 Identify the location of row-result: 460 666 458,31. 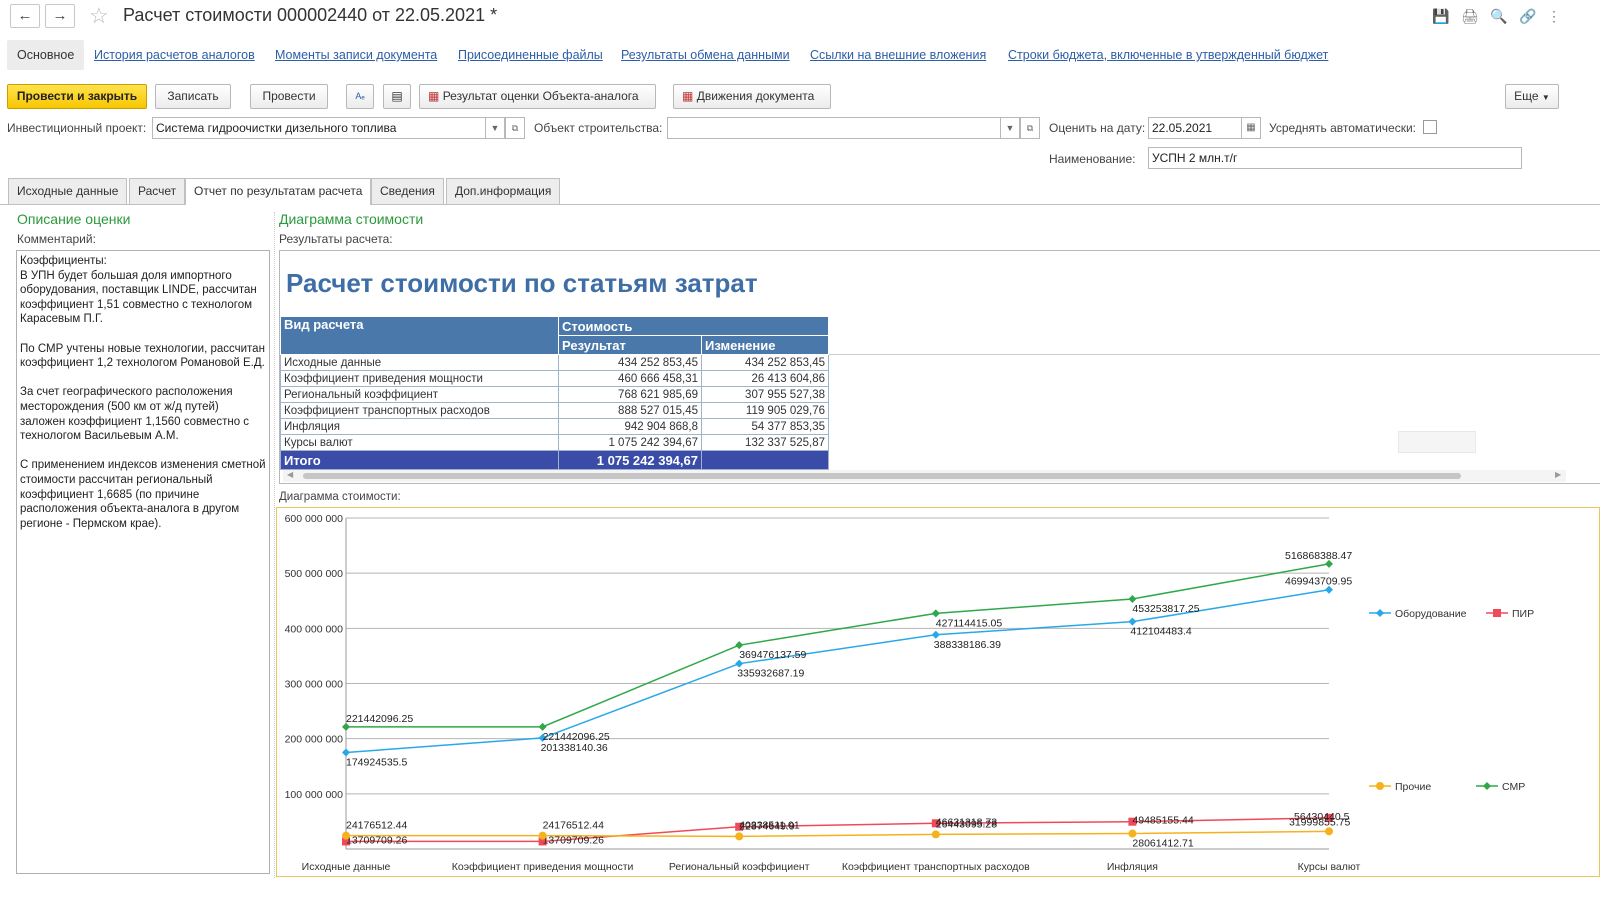
(630, 378).